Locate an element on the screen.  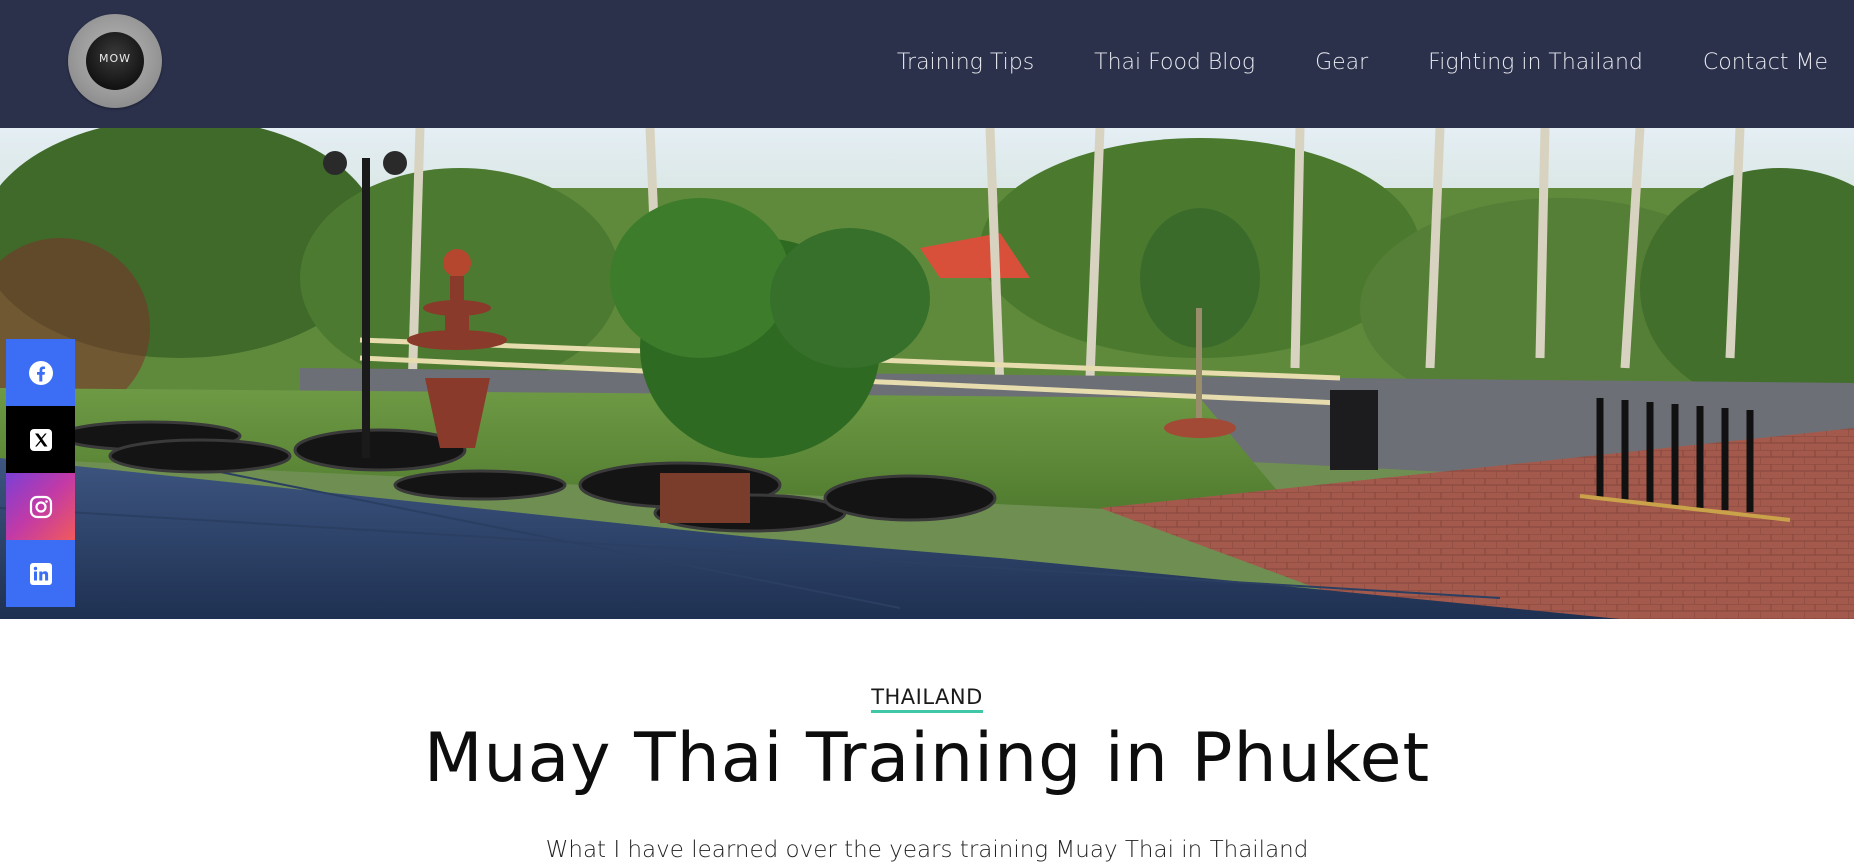
social-share-bar is located at coordinates (40, 473).